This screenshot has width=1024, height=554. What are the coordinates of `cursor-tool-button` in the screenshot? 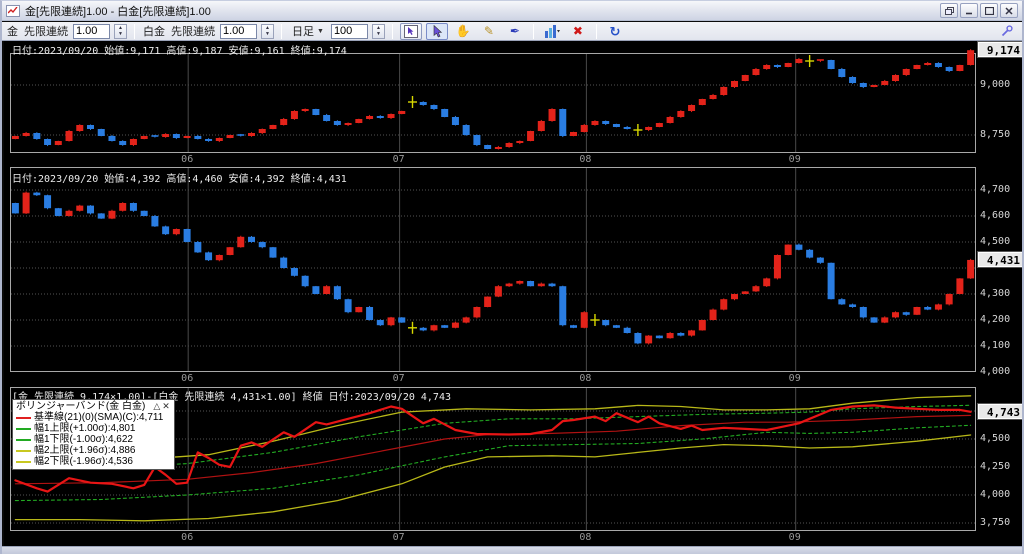 It's located at (436, 31).